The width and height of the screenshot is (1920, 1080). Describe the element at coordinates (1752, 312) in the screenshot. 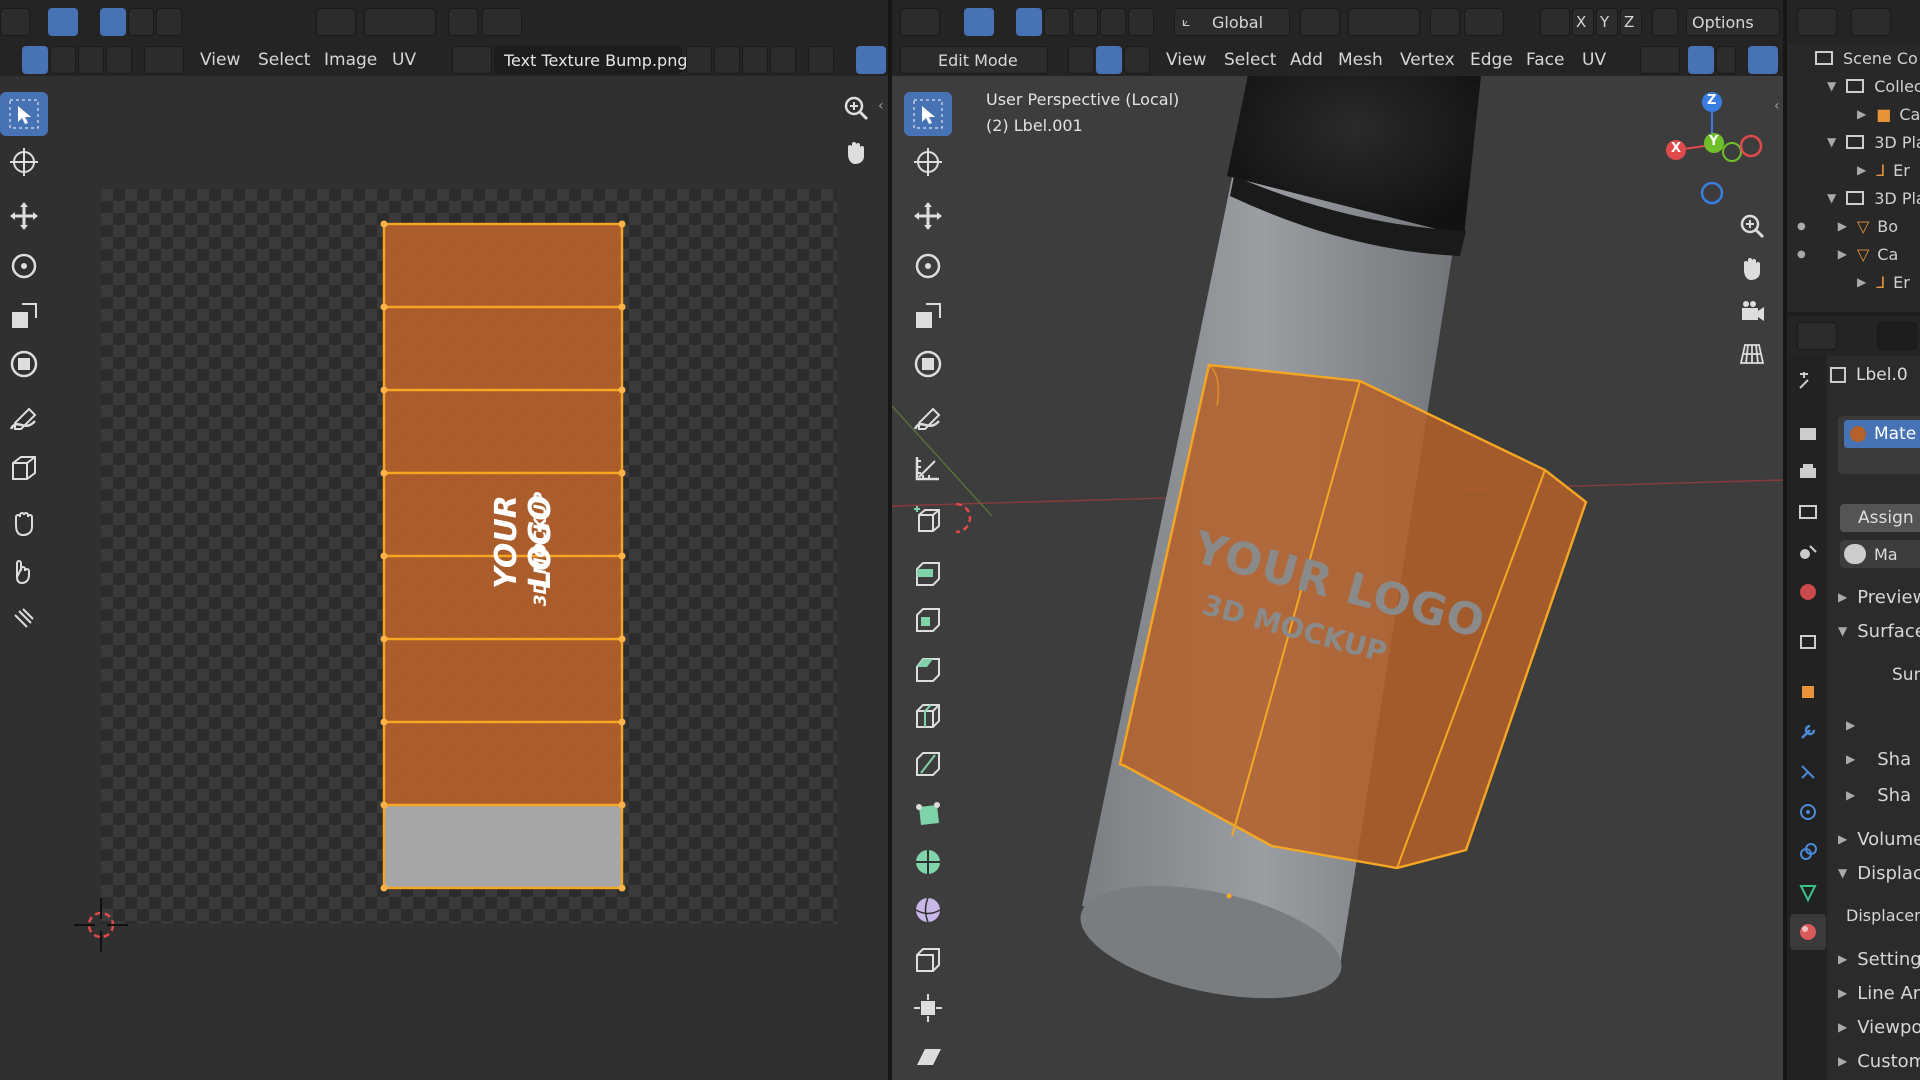

I see `vp-camera-view-button` at that location.